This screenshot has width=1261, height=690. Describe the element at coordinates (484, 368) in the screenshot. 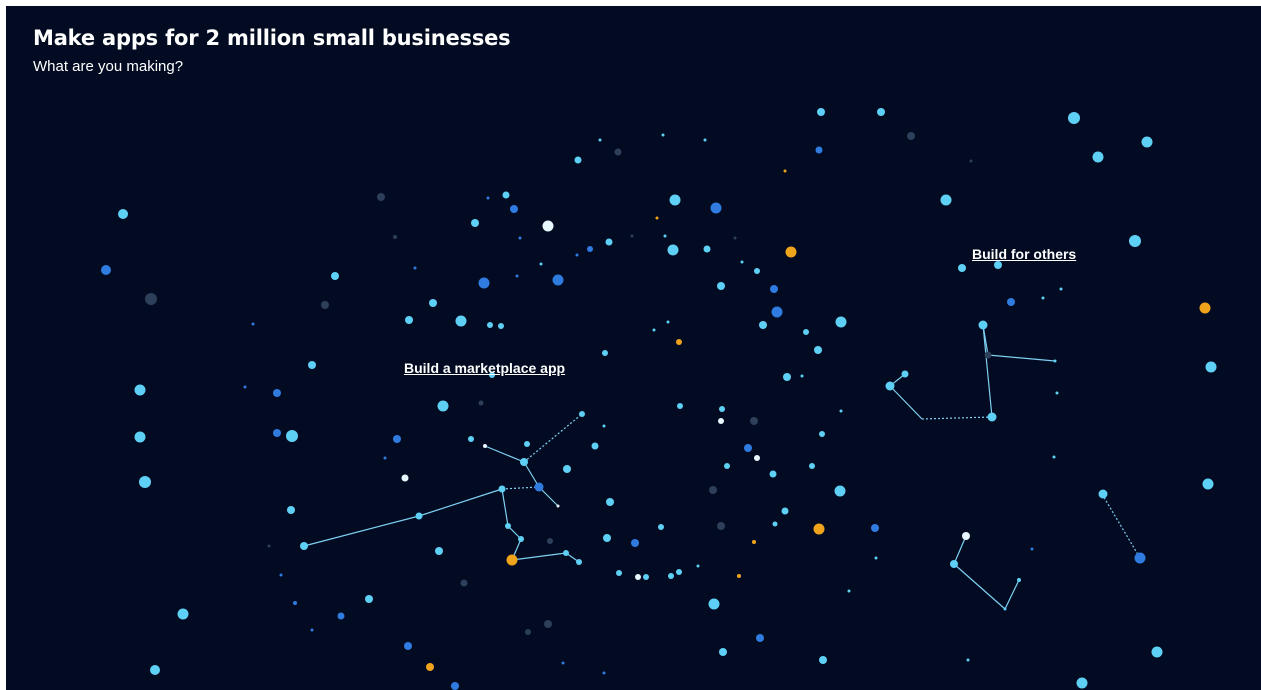

I see `build-marketplace-app-link: Build a marketplace app` at that location.